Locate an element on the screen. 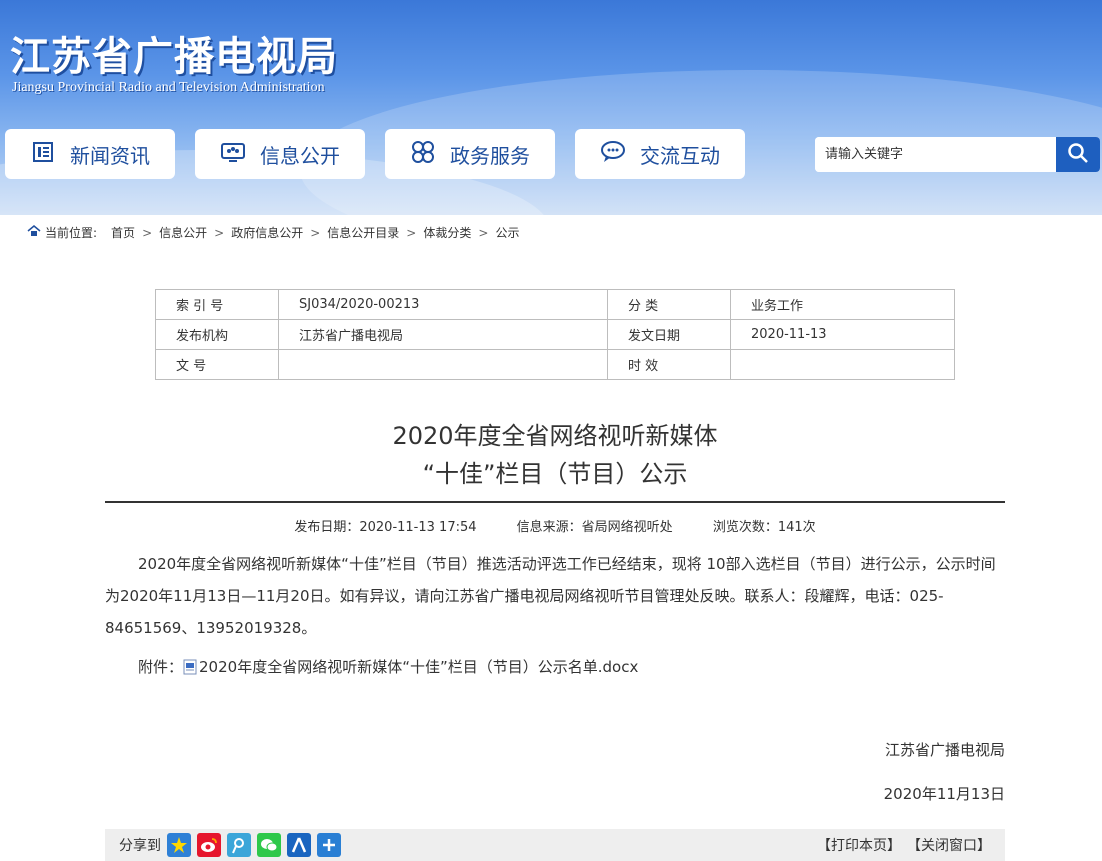 The height and width of the screenshot is (861, 1102). search-icon is located at coordinates (1078, 155).